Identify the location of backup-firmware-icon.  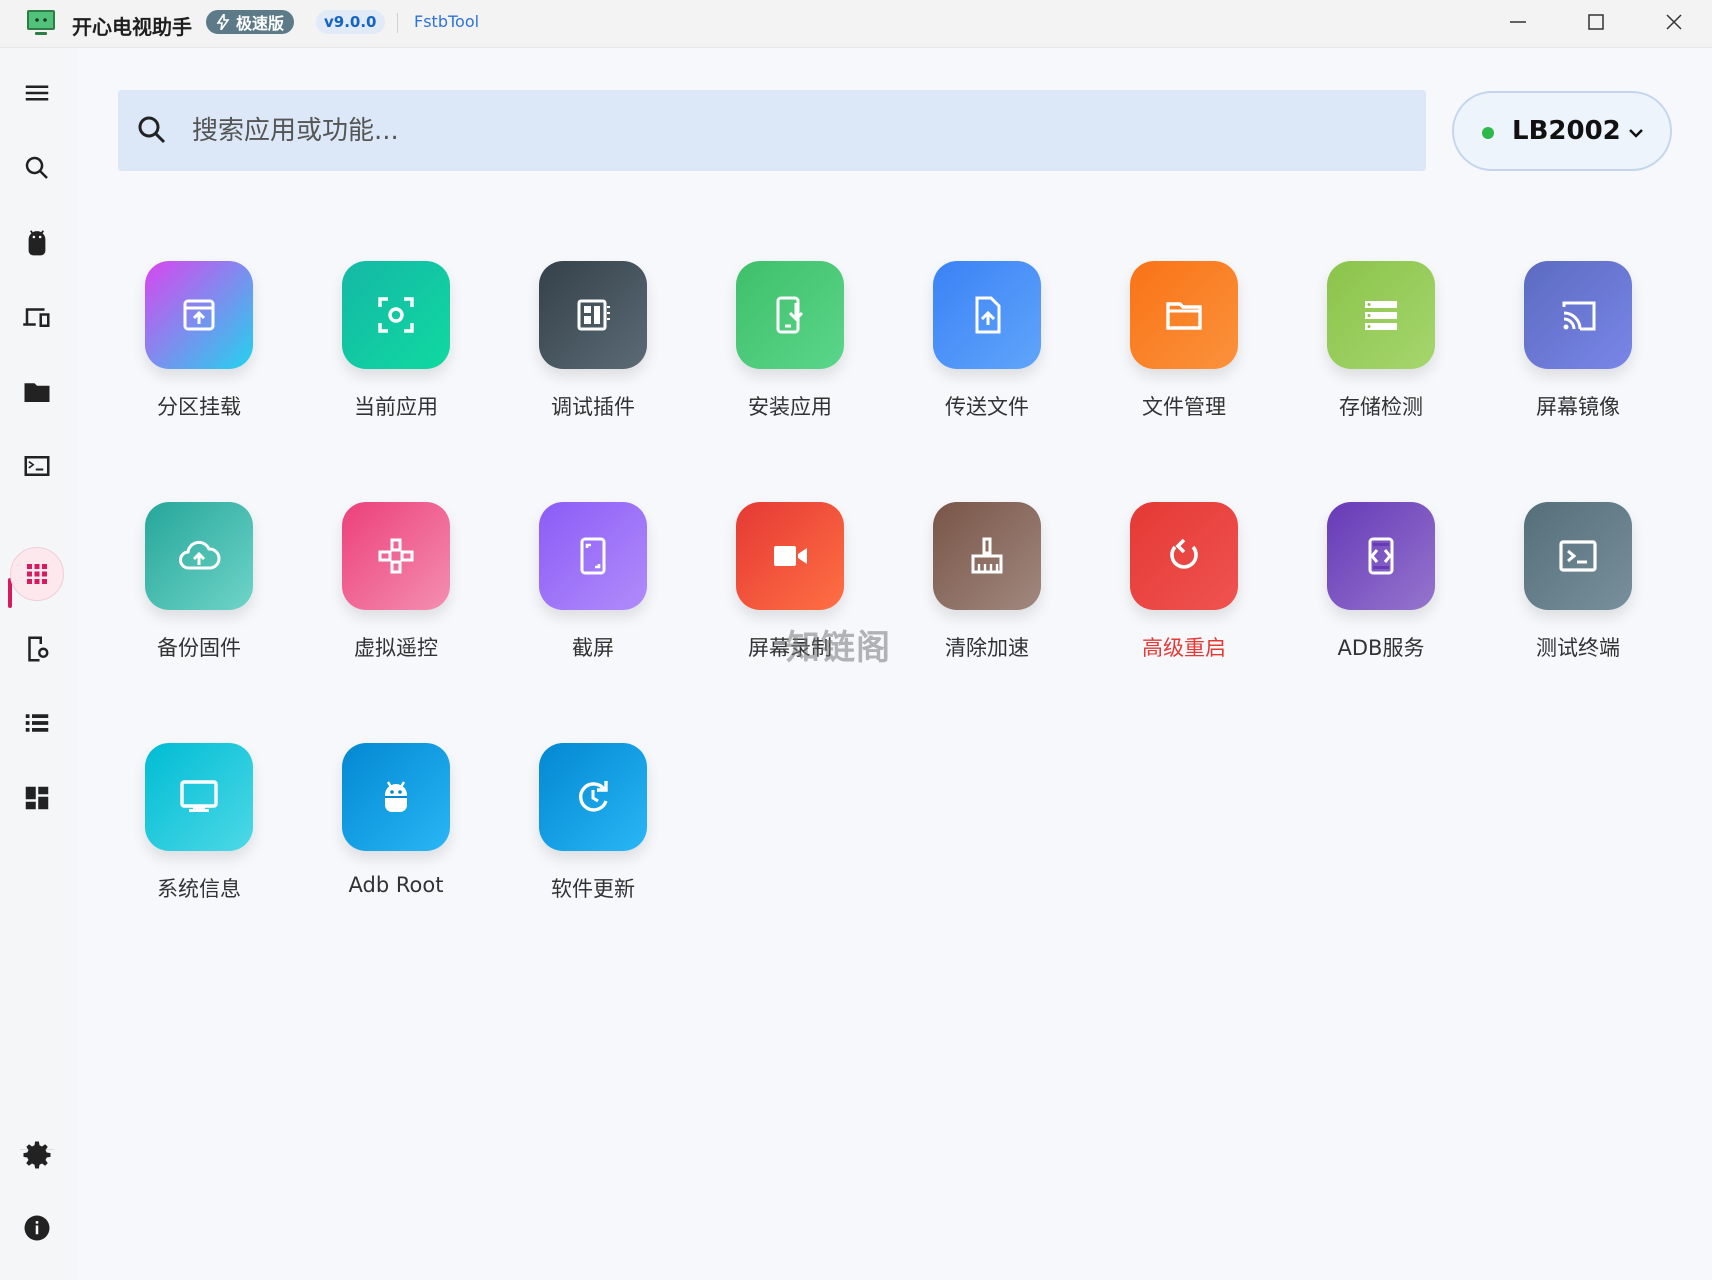
(200, 555).